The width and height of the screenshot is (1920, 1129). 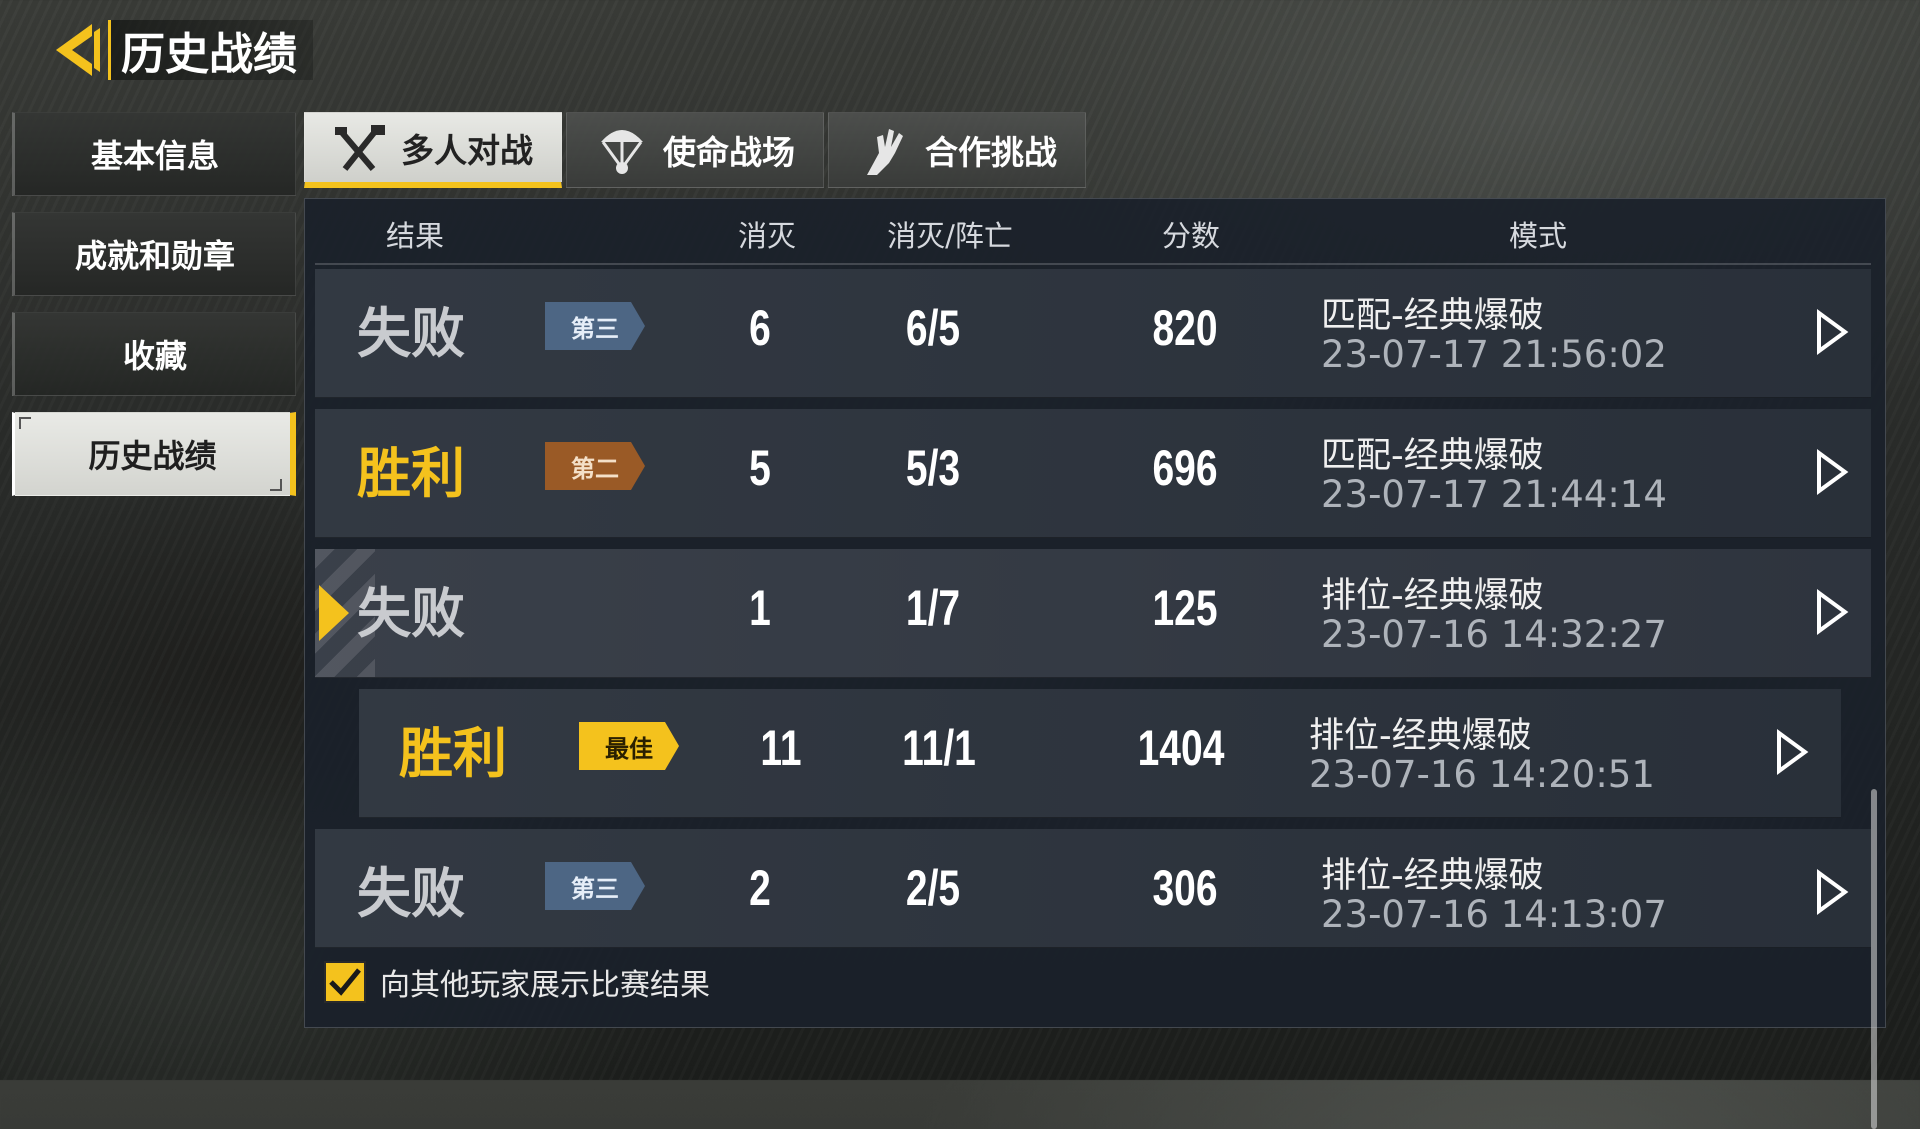 I want to click on scrollbar, so click(x=1874, y=959).